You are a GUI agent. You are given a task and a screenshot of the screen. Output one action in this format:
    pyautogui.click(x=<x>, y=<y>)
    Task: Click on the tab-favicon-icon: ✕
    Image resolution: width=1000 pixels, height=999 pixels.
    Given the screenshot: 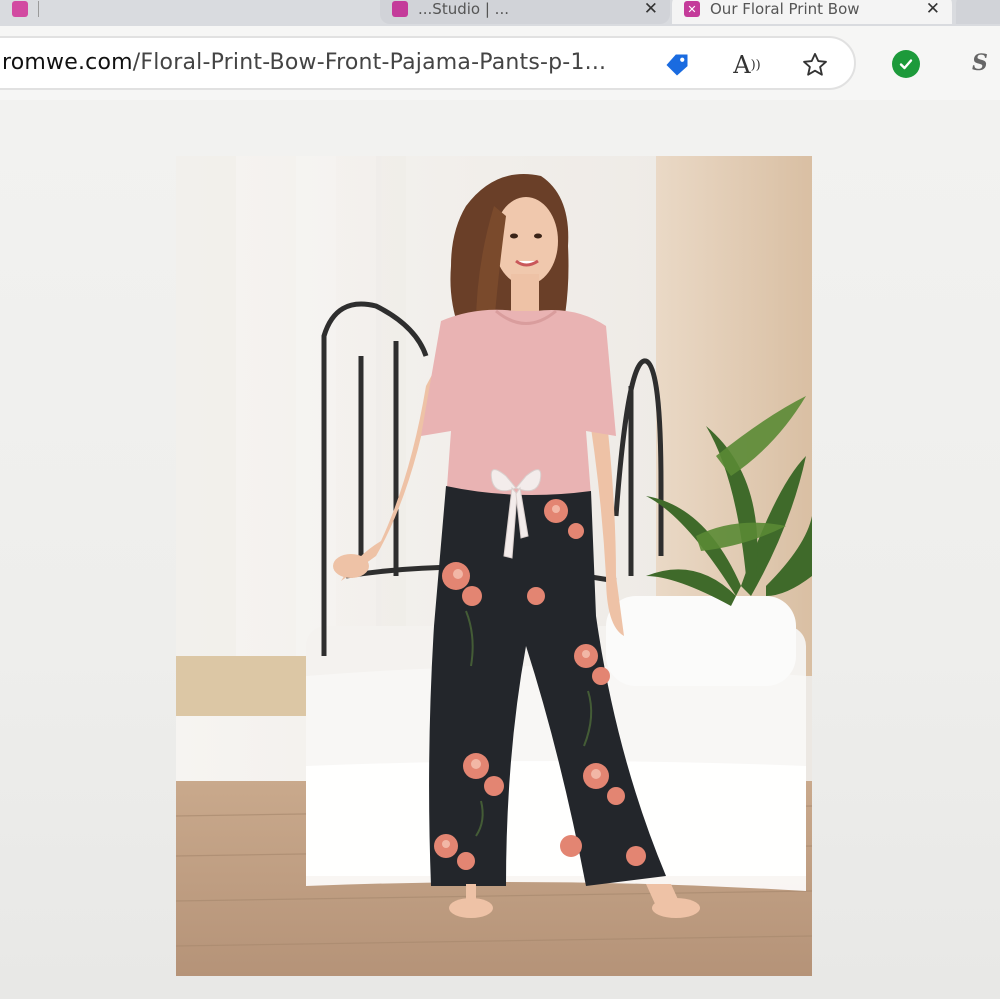 What is the action you would take?
    pyautogui.click(x=692, y=9)
    